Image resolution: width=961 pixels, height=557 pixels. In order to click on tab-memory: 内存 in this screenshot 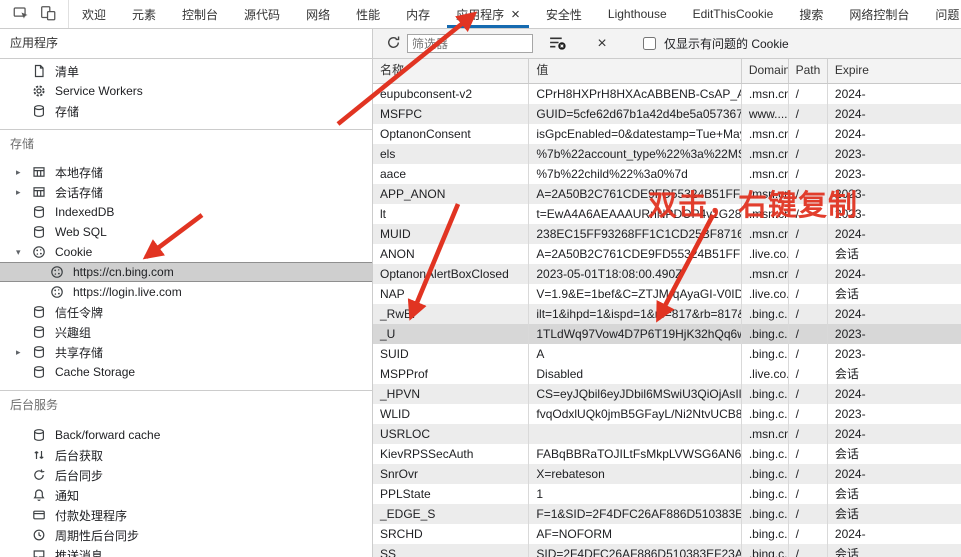, I will do `click(418, 14)`.